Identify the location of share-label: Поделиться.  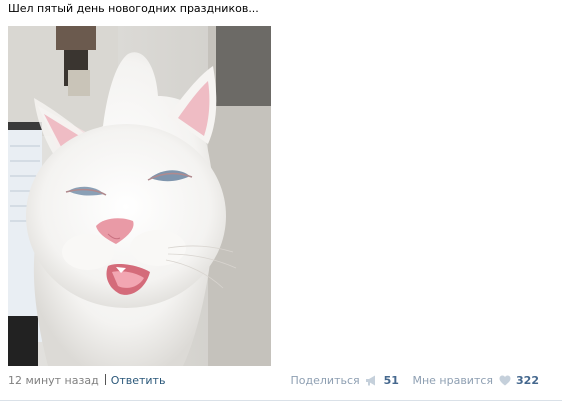
(325, 380).